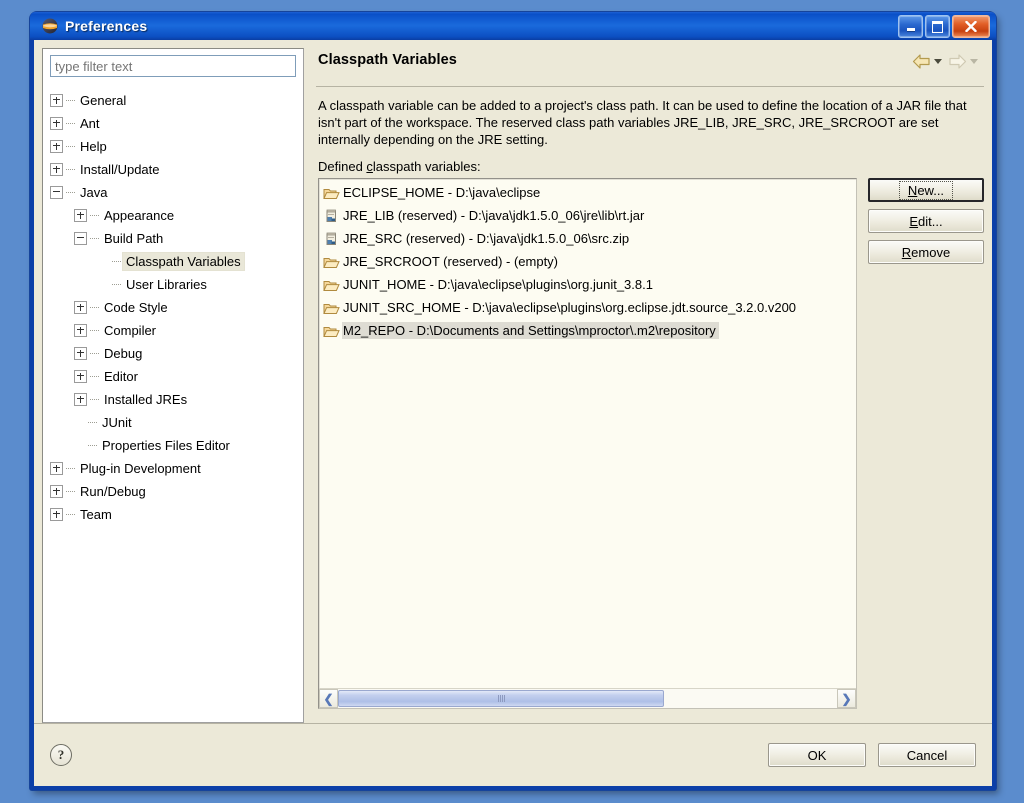 The image size is (1024, 803). I want to click on list-item: ECLIPSE_HOME - D:\java\eclipse, so click(587, 192).